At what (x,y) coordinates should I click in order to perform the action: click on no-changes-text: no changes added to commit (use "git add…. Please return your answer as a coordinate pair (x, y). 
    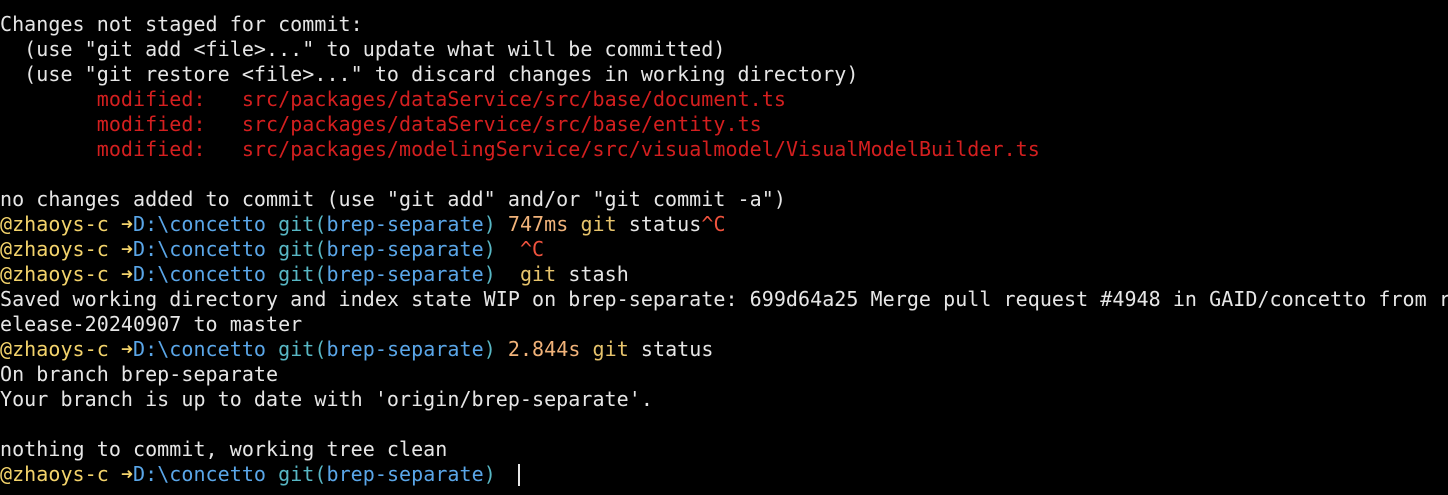
    Looking at the image, I should click on (393, 199).